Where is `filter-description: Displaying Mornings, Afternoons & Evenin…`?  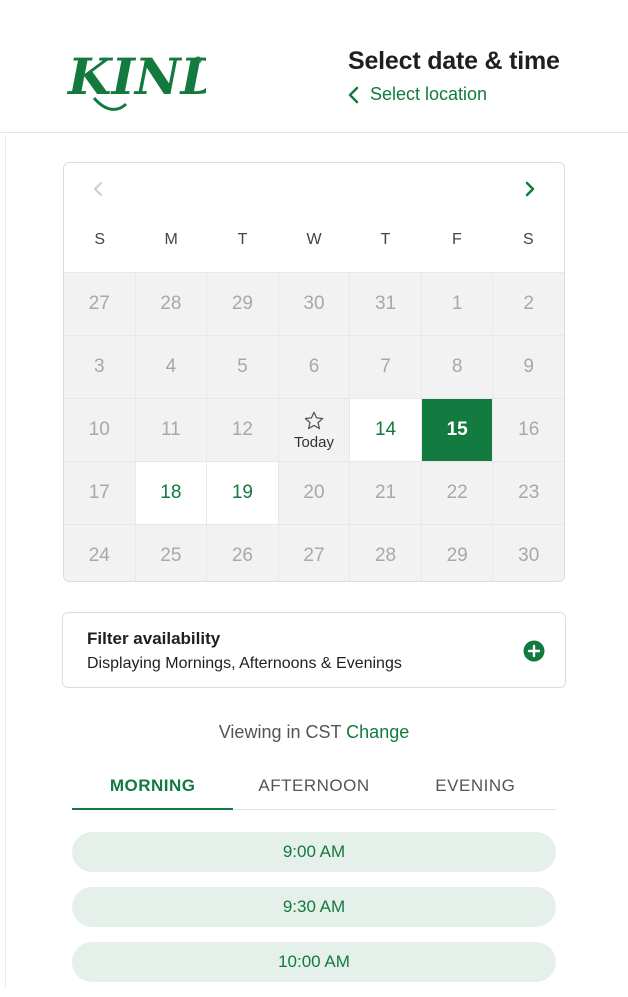
filter-description: Displaying Mornings, Afternoons & Evenin… is located at coordinates (244, 663).